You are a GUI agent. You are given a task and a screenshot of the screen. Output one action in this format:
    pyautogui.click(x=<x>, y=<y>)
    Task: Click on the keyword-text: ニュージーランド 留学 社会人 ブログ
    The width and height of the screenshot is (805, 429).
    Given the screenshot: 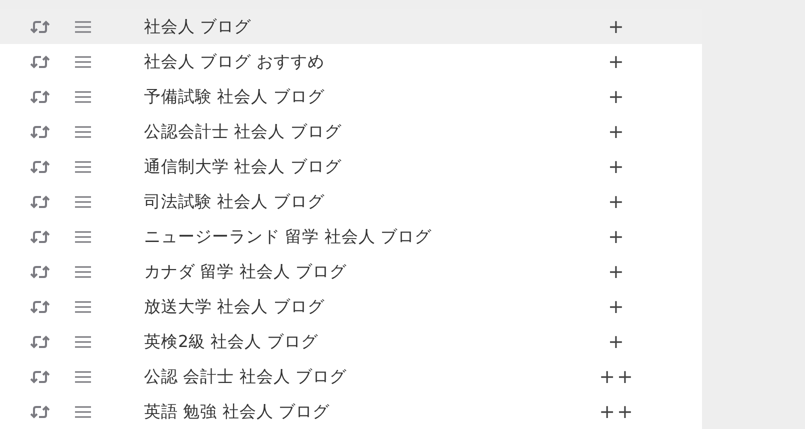 What is the action you would take?
    pyautogui.click(x=288, y=237)
    